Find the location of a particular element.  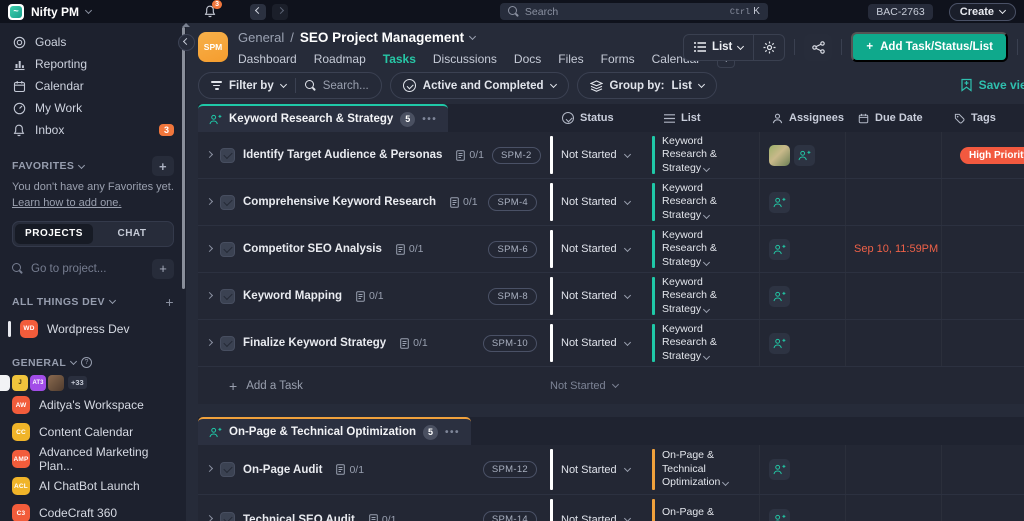

view-settings-button is located at coordinates (769, 47).